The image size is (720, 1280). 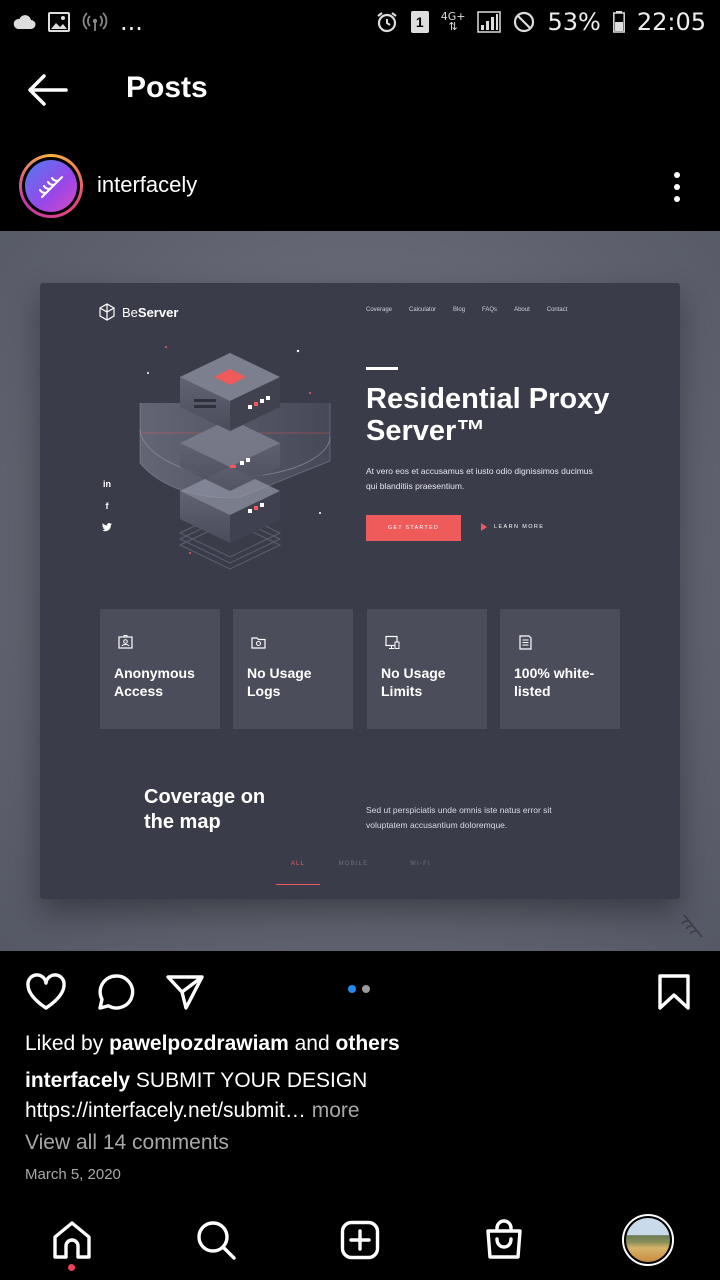 What do you see at coordinates (359, 989) in the screenshot?
I see `carousel-indicator` at bounding box center [359, 989].